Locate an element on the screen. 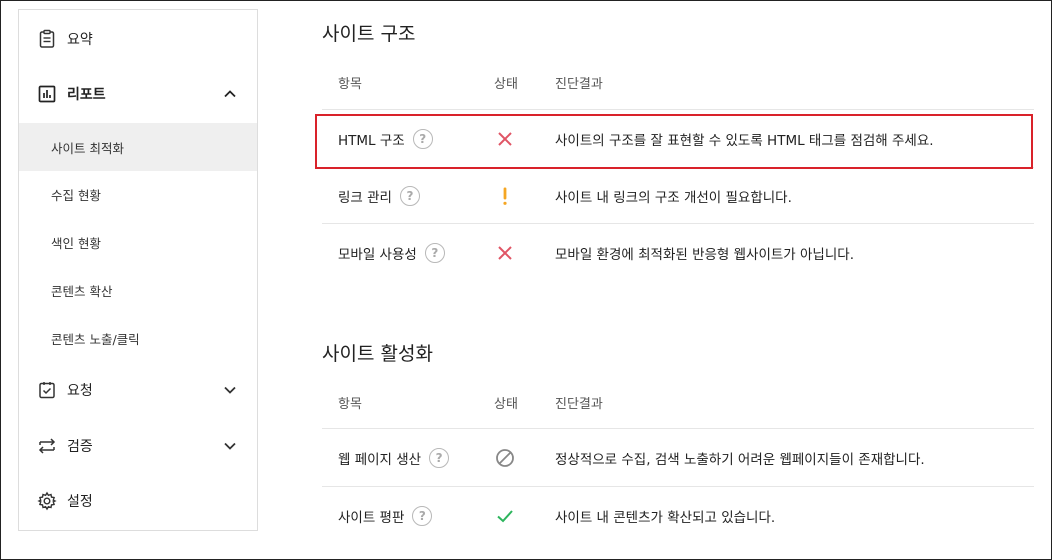 The image size is (1052, 560). sub-crawl-status: 수집 현황 is located at coordinates (138, 194).